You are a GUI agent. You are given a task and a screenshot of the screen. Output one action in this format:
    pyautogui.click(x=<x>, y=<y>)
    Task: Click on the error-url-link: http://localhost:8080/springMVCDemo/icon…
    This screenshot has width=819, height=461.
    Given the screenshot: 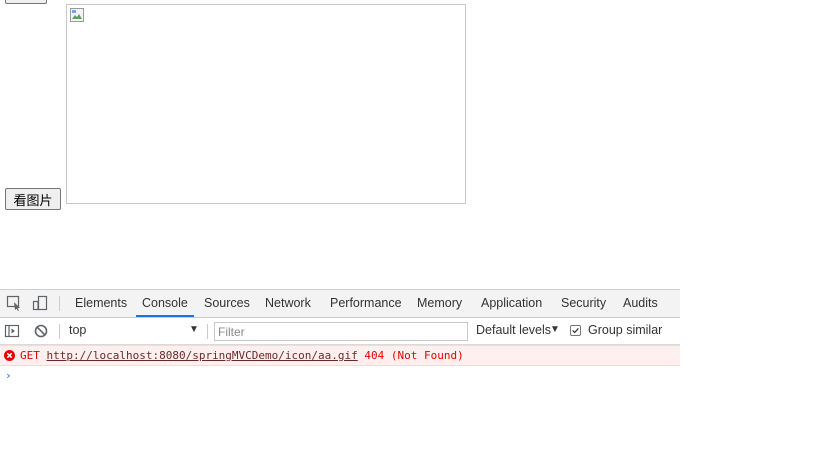 What is the action you would take?
    pyautogui.click(x=202, y=355)
    